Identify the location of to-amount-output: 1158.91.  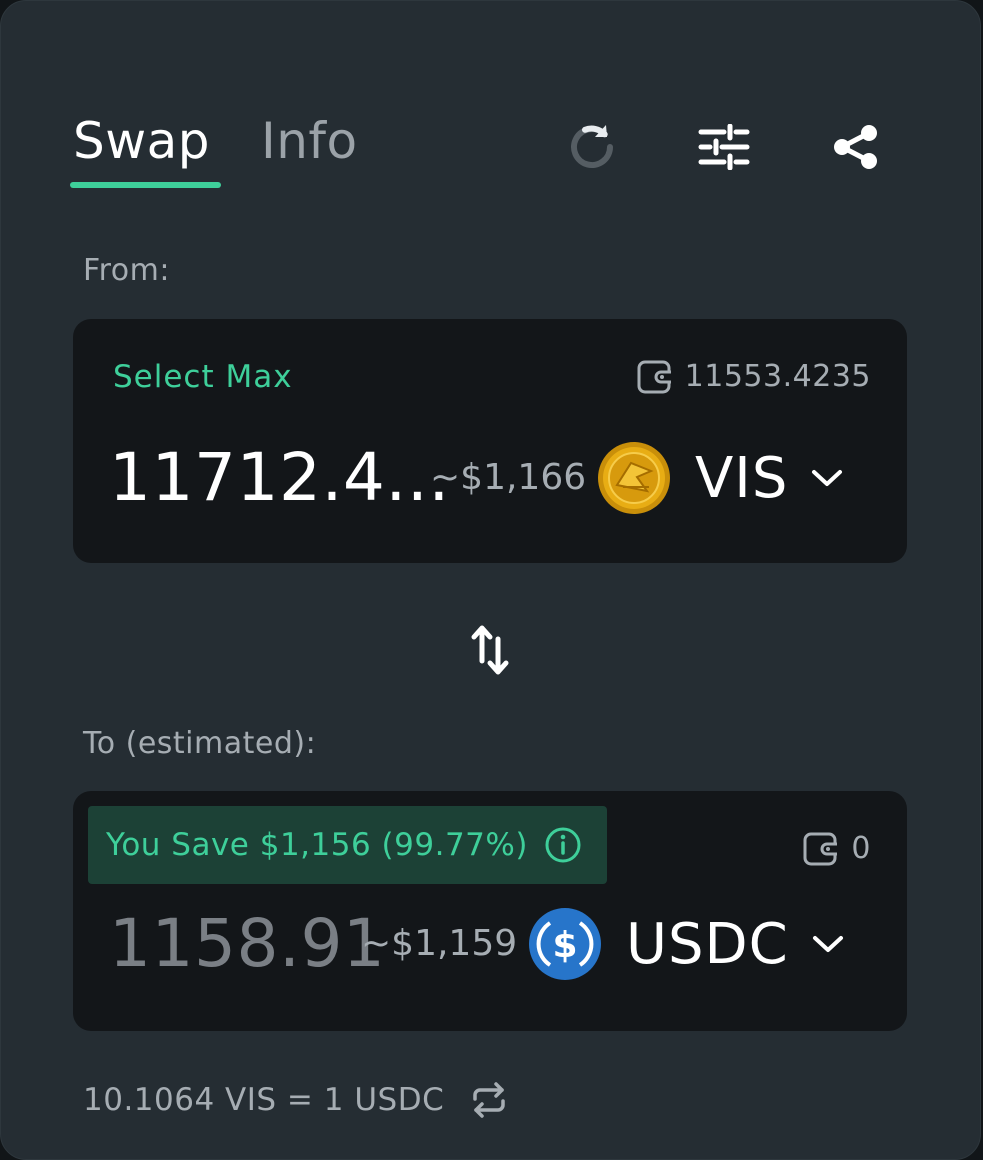
(247, 943).